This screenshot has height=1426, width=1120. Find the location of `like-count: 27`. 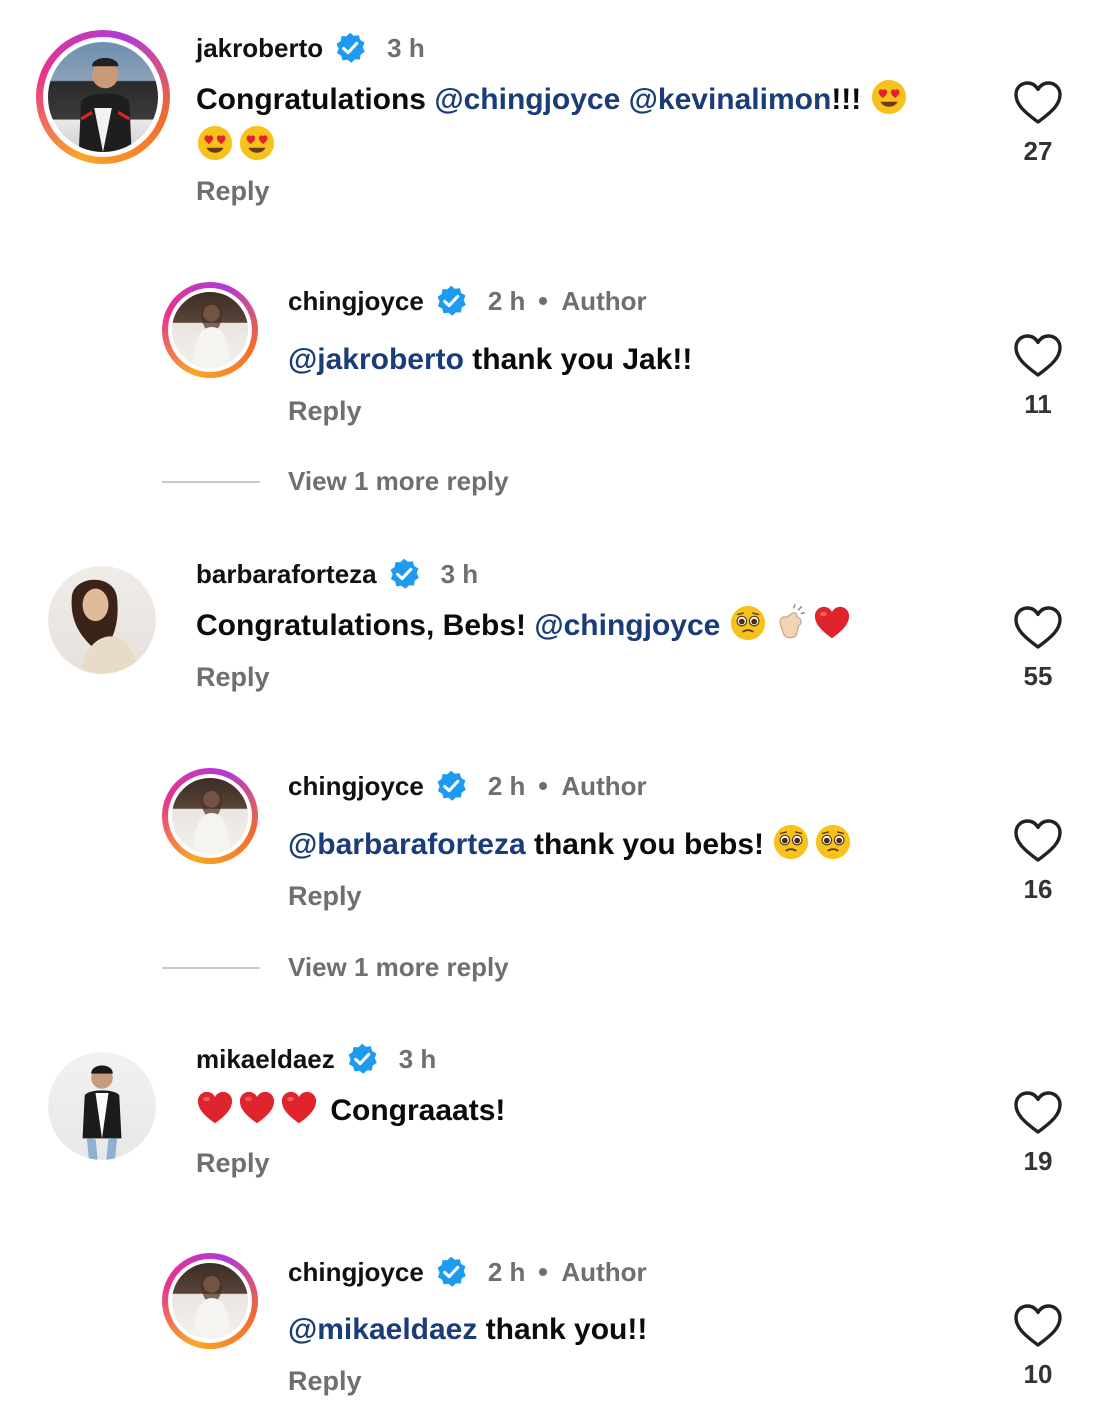

like-count: 27 is located at coordinates (1038, 151).